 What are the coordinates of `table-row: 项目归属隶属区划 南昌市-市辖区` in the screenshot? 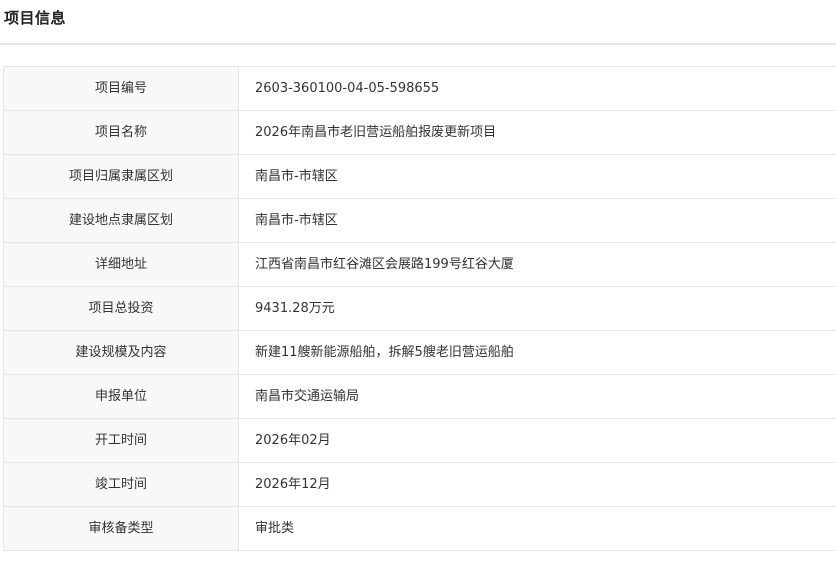 It's located at (419, 176).